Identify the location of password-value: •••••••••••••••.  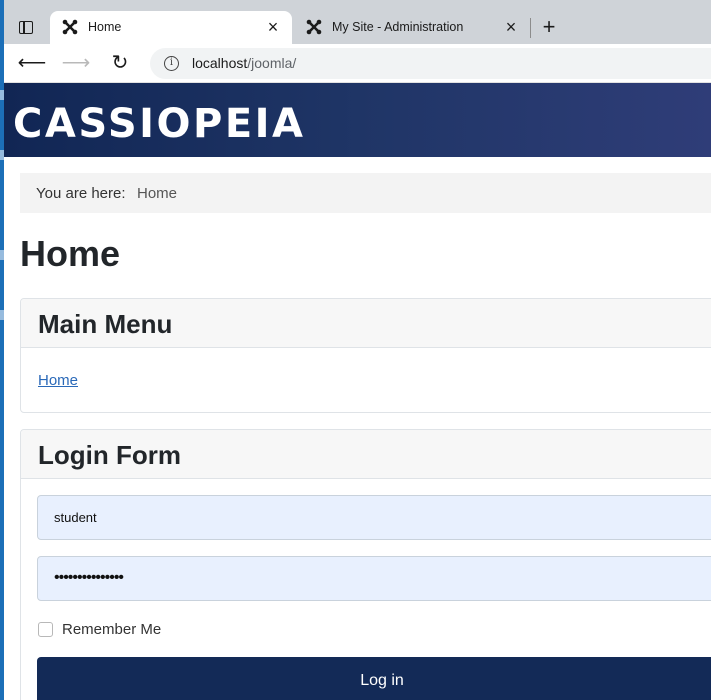
(89, 577).